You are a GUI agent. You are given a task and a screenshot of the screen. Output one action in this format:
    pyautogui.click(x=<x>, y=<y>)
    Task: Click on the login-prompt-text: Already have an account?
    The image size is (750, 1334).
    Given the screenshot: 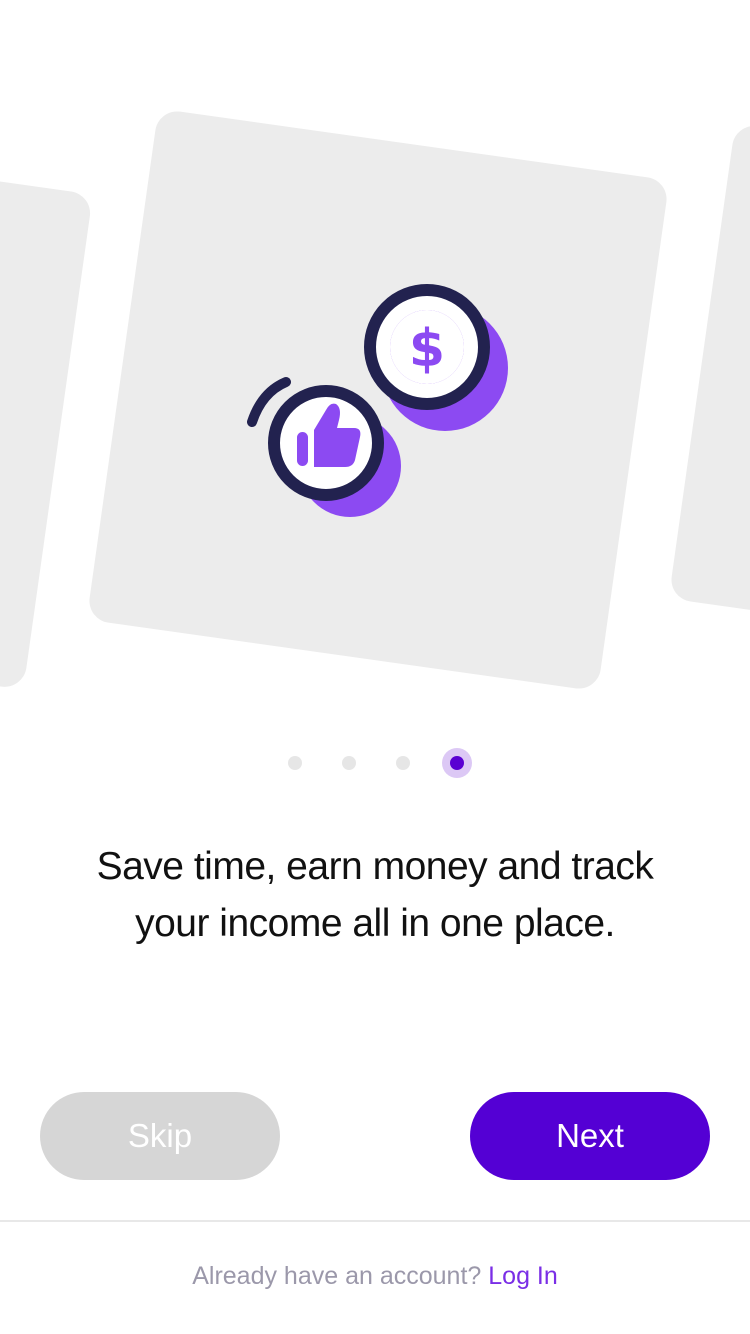 What is the action you would take?
    pyautogui.click(x=337, y=1276)
    